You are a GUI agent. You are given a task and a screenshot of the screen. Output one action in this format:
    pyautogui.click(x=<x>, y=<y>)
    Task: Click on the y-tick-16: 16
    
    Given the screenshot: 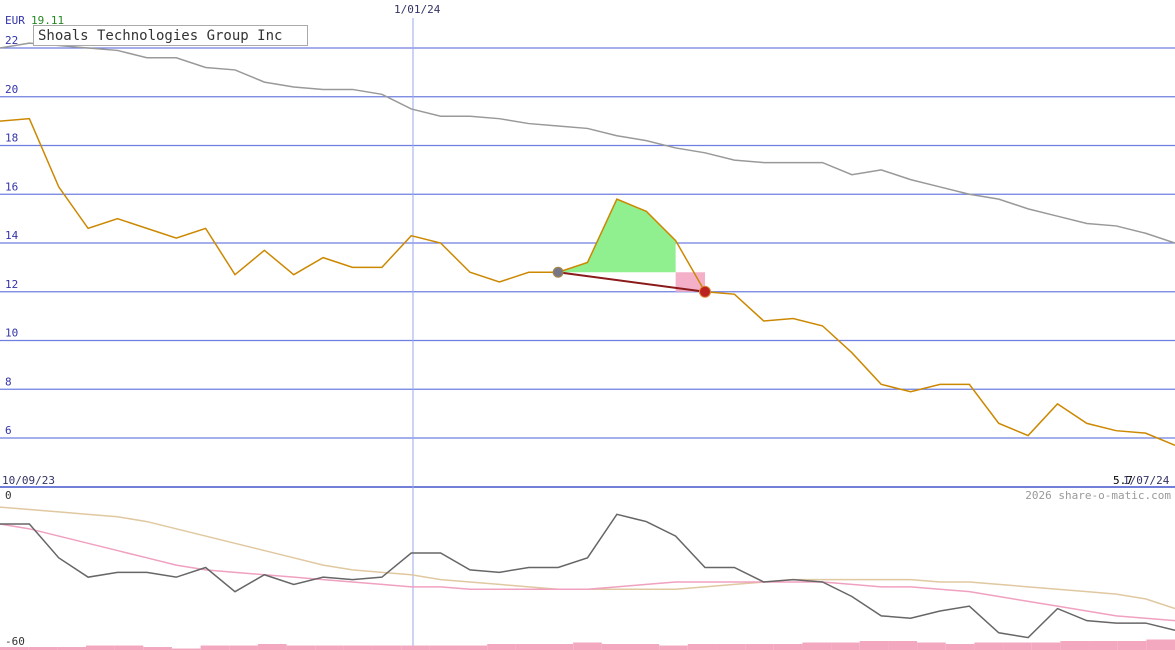 What is the action you would take?
    pyautogui.click(x=11, y=186)
    